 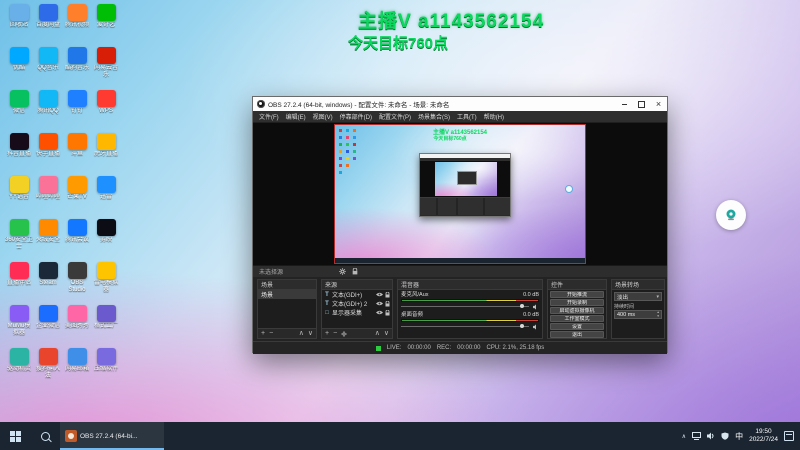 I want to click on menu-item: 停靠部件(D), so click(x=356, y=116).